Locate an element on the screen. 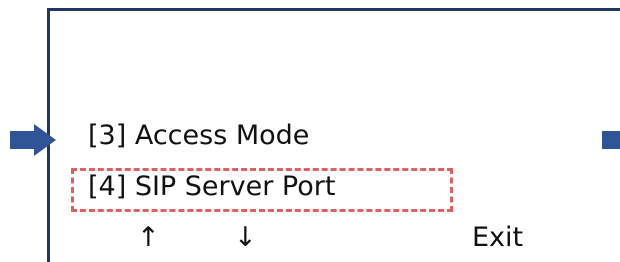 The image size is (620, 262). menu-item-sip-server-port: [4] SIP Server Port is located at coordinates (211, 187).